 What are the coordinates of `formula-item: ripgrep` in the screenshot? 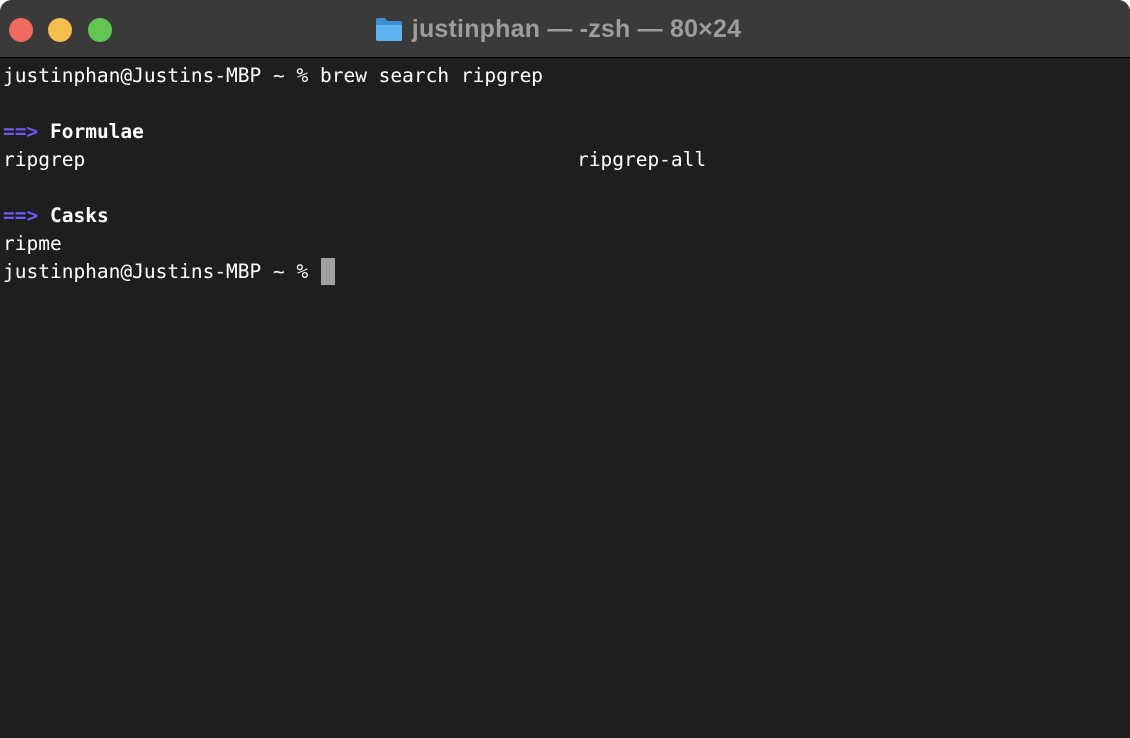 It's located at (44, 159).